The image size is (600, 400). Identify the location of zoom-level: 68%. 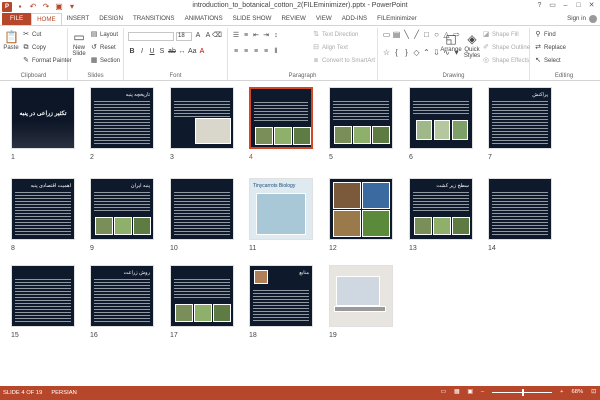
(578, 392).